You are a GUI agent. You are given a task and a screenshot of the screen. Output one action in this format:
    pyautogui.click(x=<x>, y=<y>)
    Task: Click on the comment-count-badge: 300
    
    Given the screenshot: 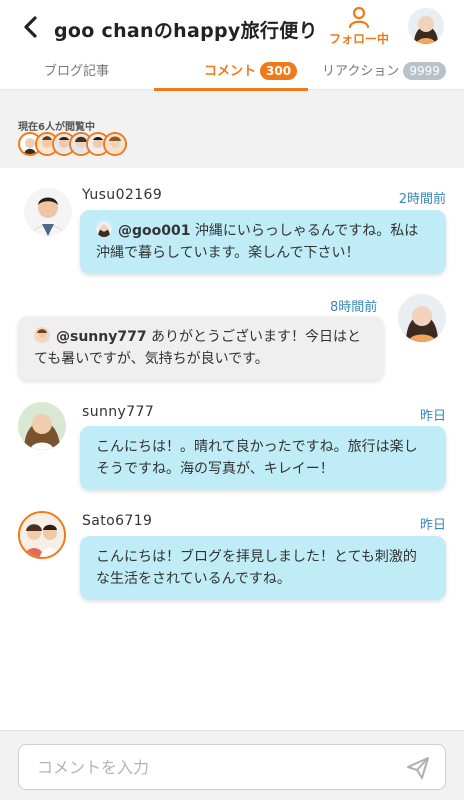 What is the action you would take?
    pyautogui.click(x=279, y=70)
    